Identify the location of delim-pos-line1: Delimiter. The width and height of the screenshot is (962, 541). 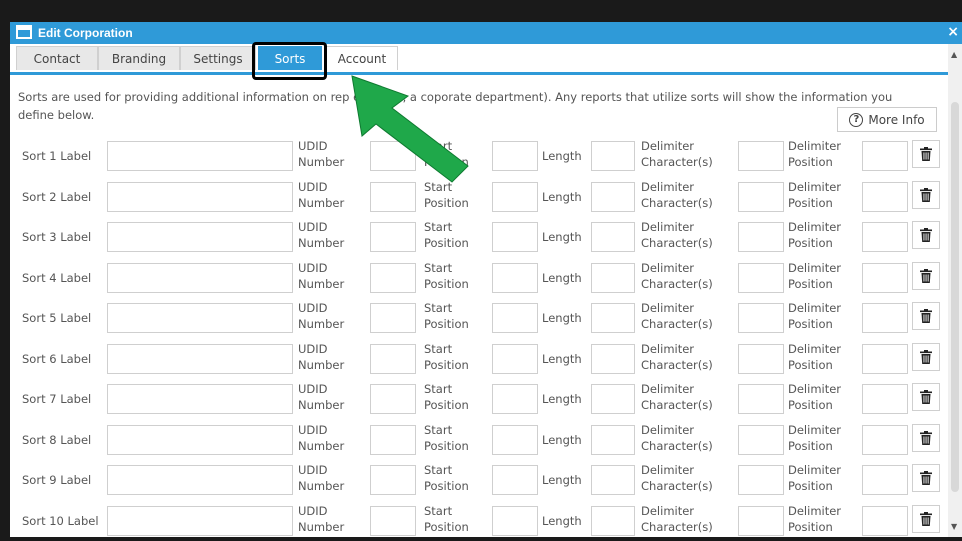
(814, 268).